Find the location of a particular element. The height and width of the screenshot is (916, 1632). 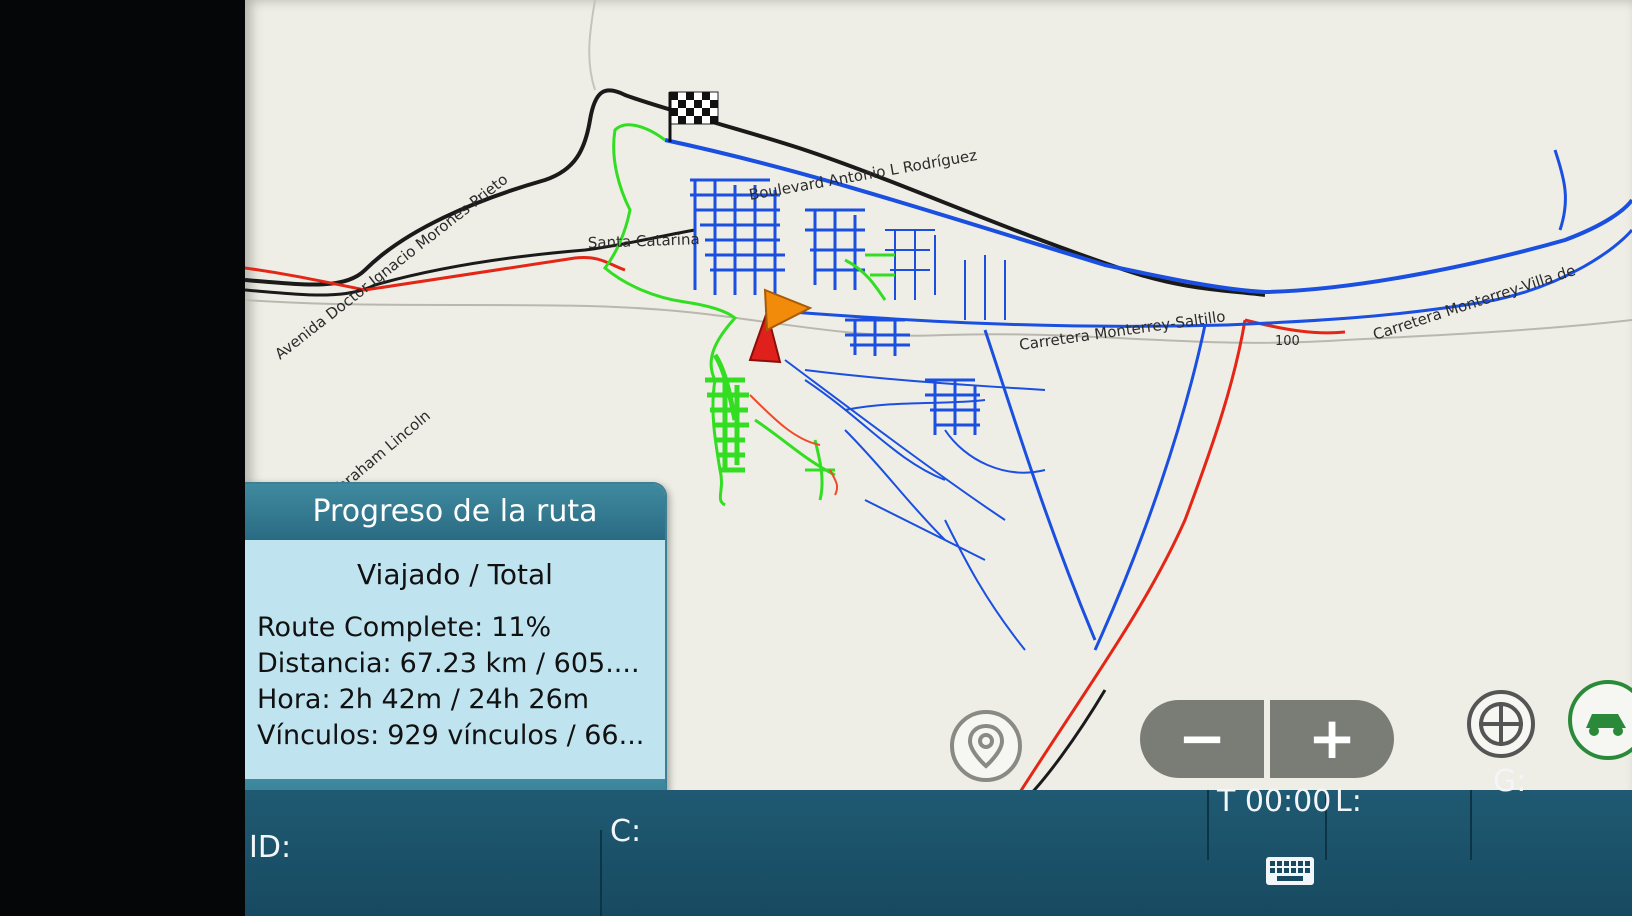

road-label: Boulevard Antonio L Rodríguez is located at coordinates (863, 175).